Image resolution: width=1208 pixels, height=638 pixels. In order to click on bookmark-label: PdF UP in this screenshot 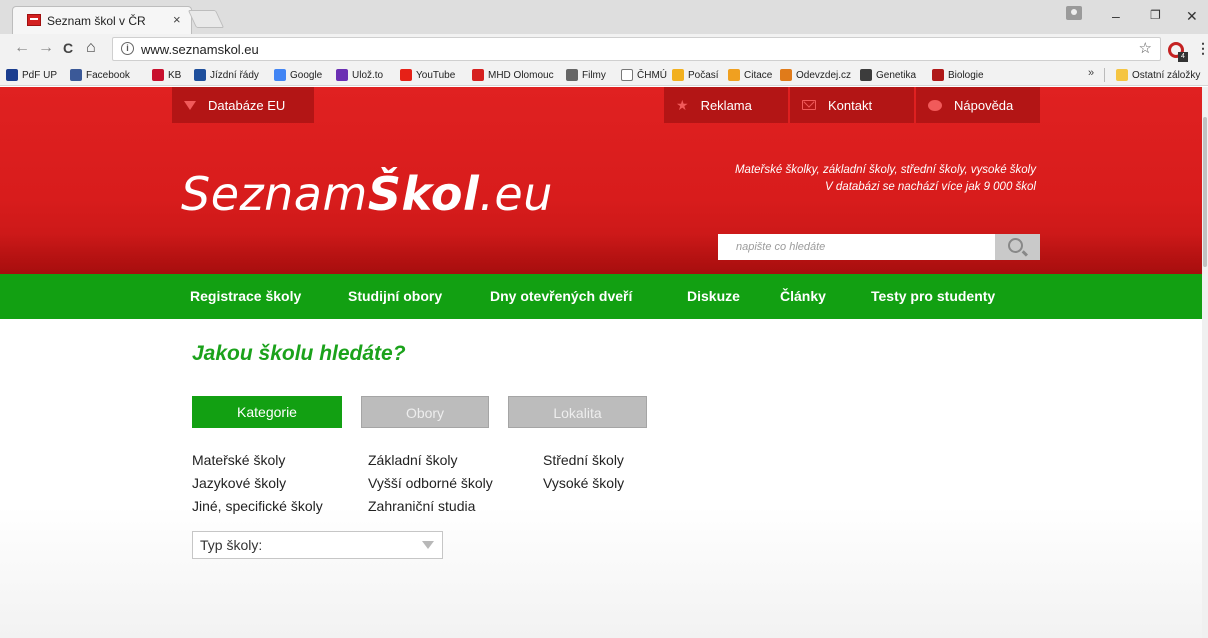, I will do `click(40, 75)`.